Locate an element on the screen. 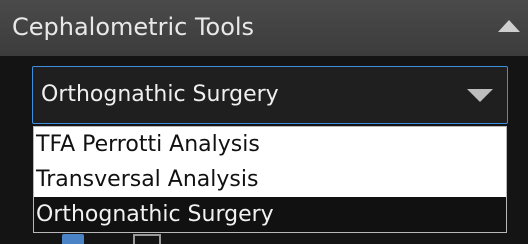 The width and height of the screenshot is (528, 244). option-orthognathic-surgery: Orthognathic Surgery is located at coordinates (270, 214).